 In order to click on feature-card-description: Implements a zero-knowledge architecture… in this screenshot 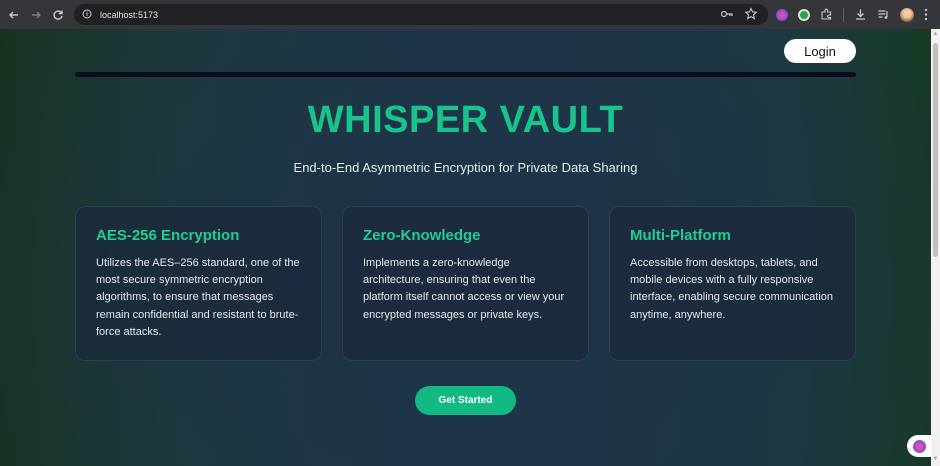, I will do `click(464, 289)`.